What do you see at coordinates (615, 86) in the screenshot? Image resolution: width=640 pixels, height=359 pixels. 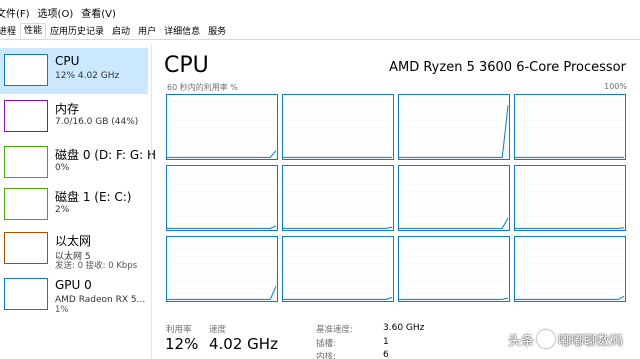 I see `graph-axis-max: 100%` at bounding box center [615, 86].